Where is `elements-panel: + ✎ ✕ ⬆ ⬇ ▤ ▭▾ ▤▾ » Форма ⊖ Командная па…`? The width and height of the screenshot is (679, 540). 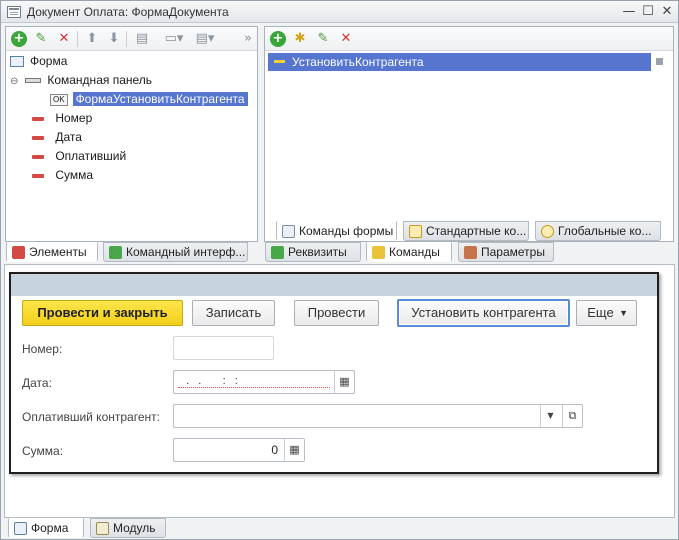 elements-panel: + ✎ ✕ ⬆ ⬇ ▤ ▭▾ ▤▾ » Форма ⊖ Командная па… is located at coordinates (131, 134).